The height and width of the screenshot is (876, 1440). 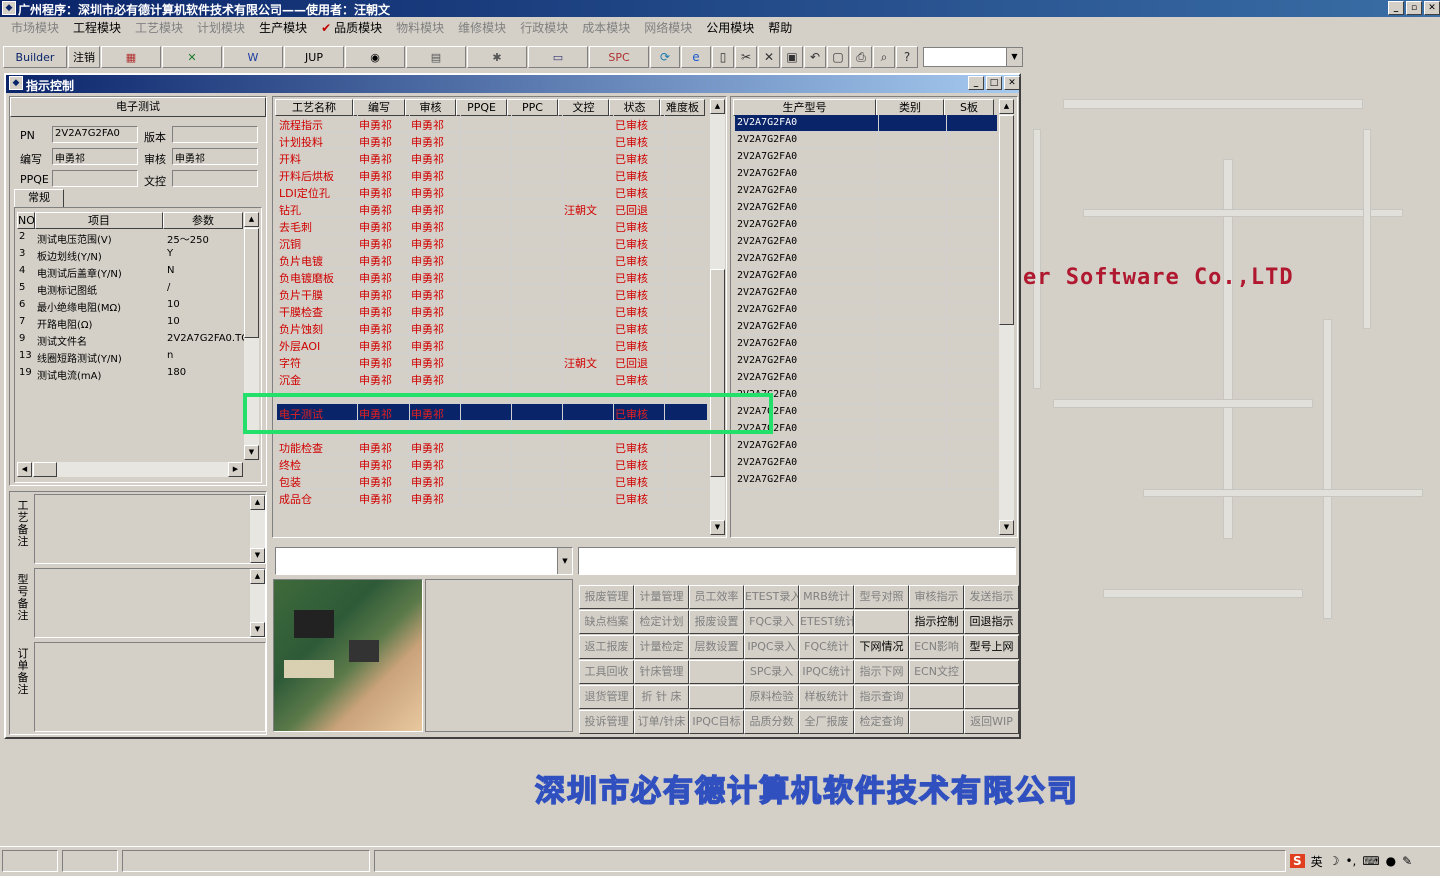 I want to click on version-field, so click(x=215, y=134).